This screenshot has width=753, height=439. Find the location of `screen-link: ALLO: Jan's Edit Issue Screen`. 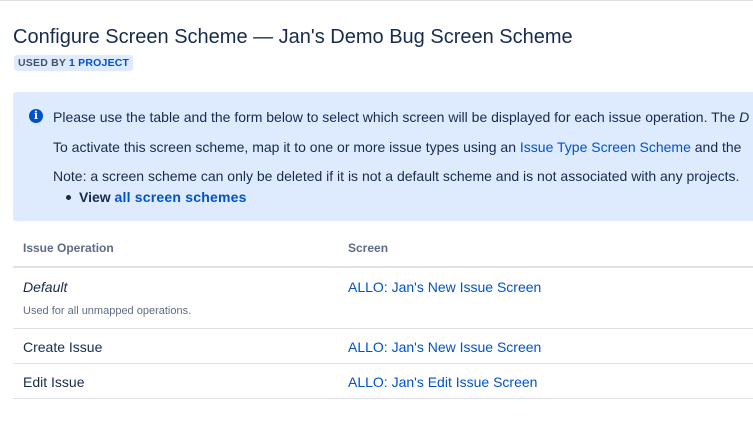

screen-link: ALLO: Jan's Edit Issue Screen is located at coordinates (550, 377).